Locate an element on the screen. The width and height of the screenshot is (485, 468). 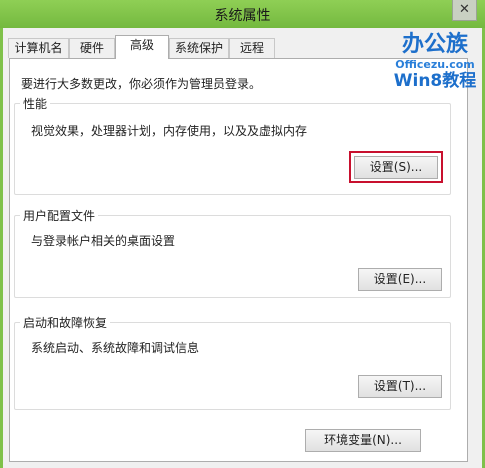
tab-computer-name: 计算机名 is located at coordinates (38, 48).